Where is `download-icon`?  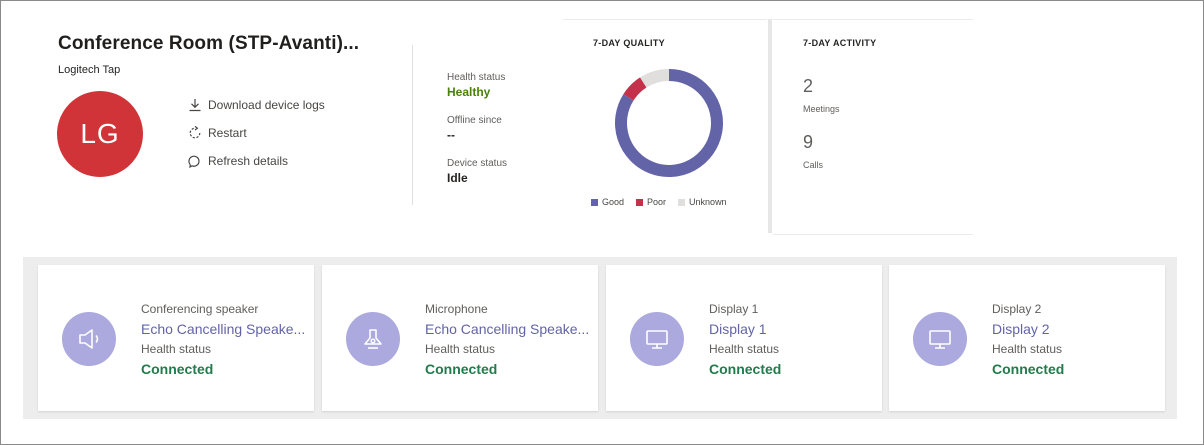 download-icon is located at coordinates (195, 105).